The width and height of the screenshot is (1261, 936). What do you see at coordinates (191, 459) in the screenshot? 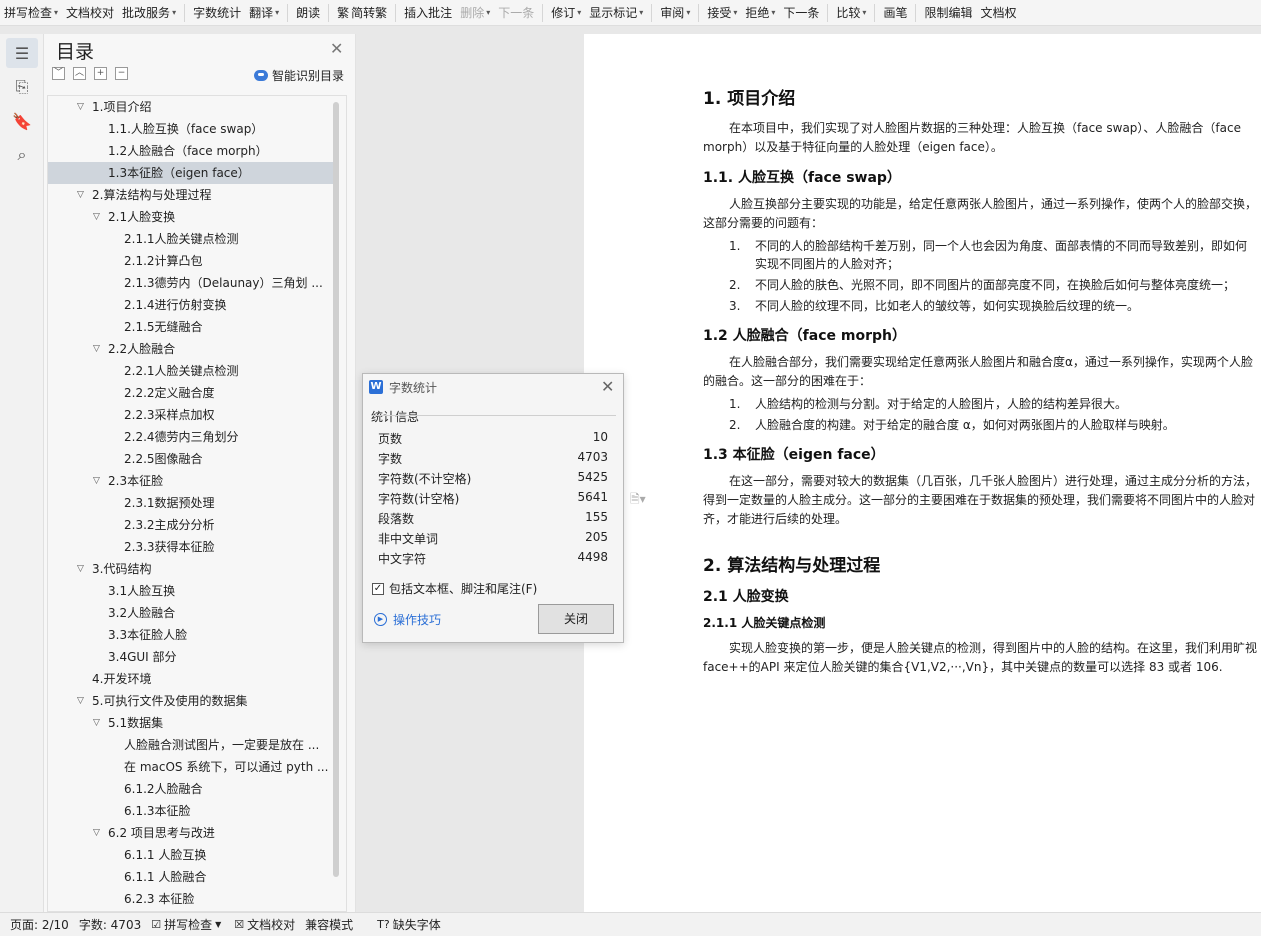
I see `toc-item: 2.2.5图像融合` at bounding box center [191, 459].